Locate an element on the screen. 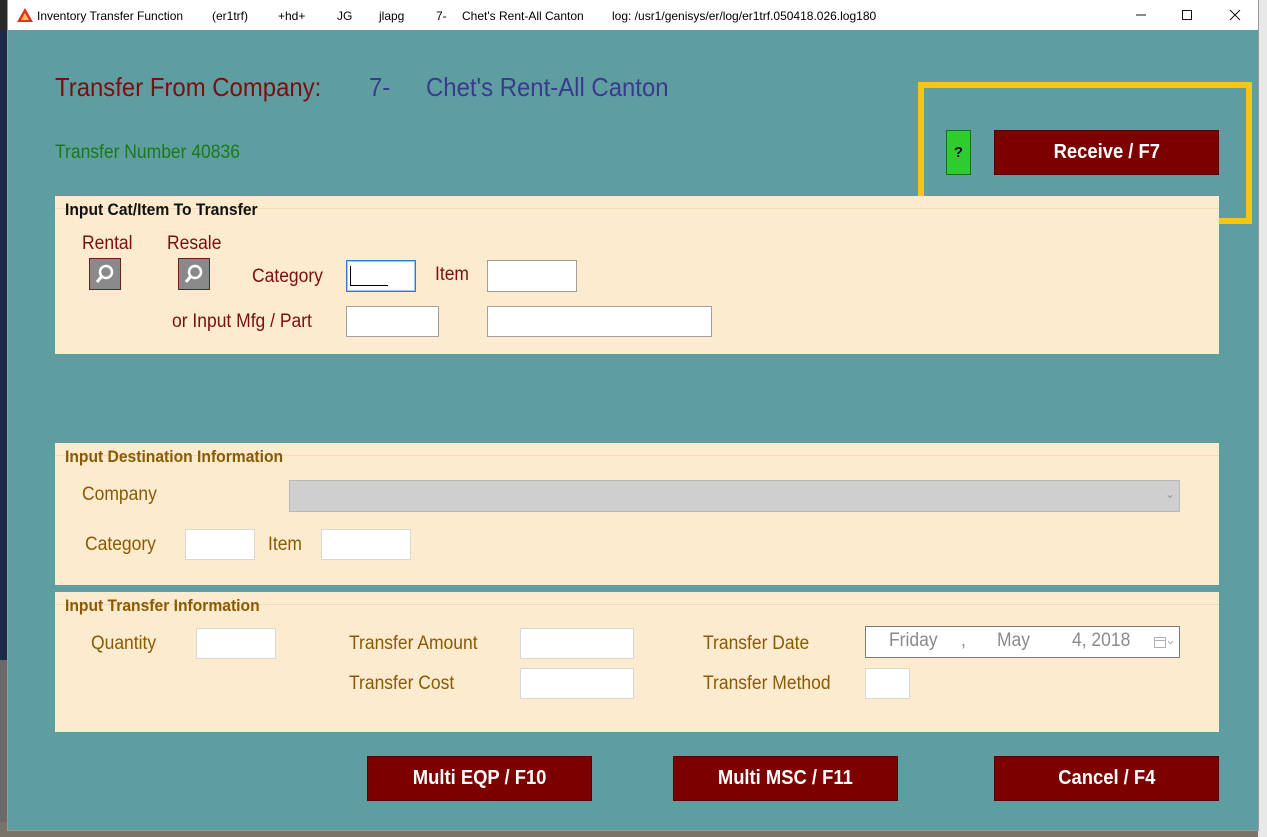  date-weekday: Friday is located at coordinates (913, 640).